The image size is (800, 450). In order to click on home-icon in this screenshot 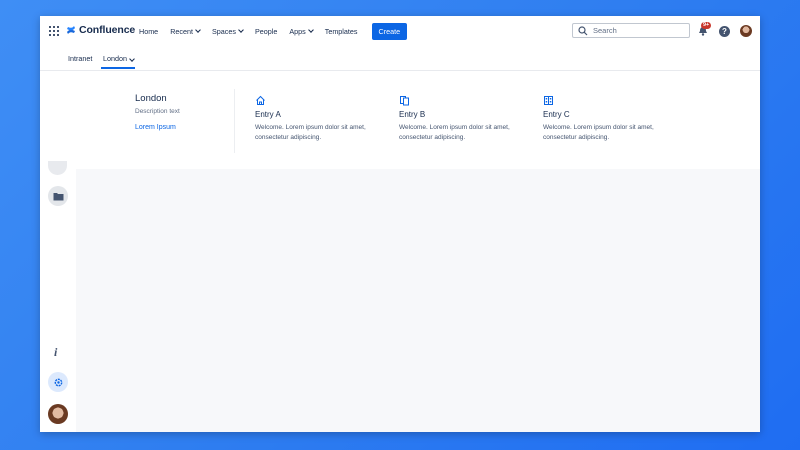, I will do `click(260, 100)`.